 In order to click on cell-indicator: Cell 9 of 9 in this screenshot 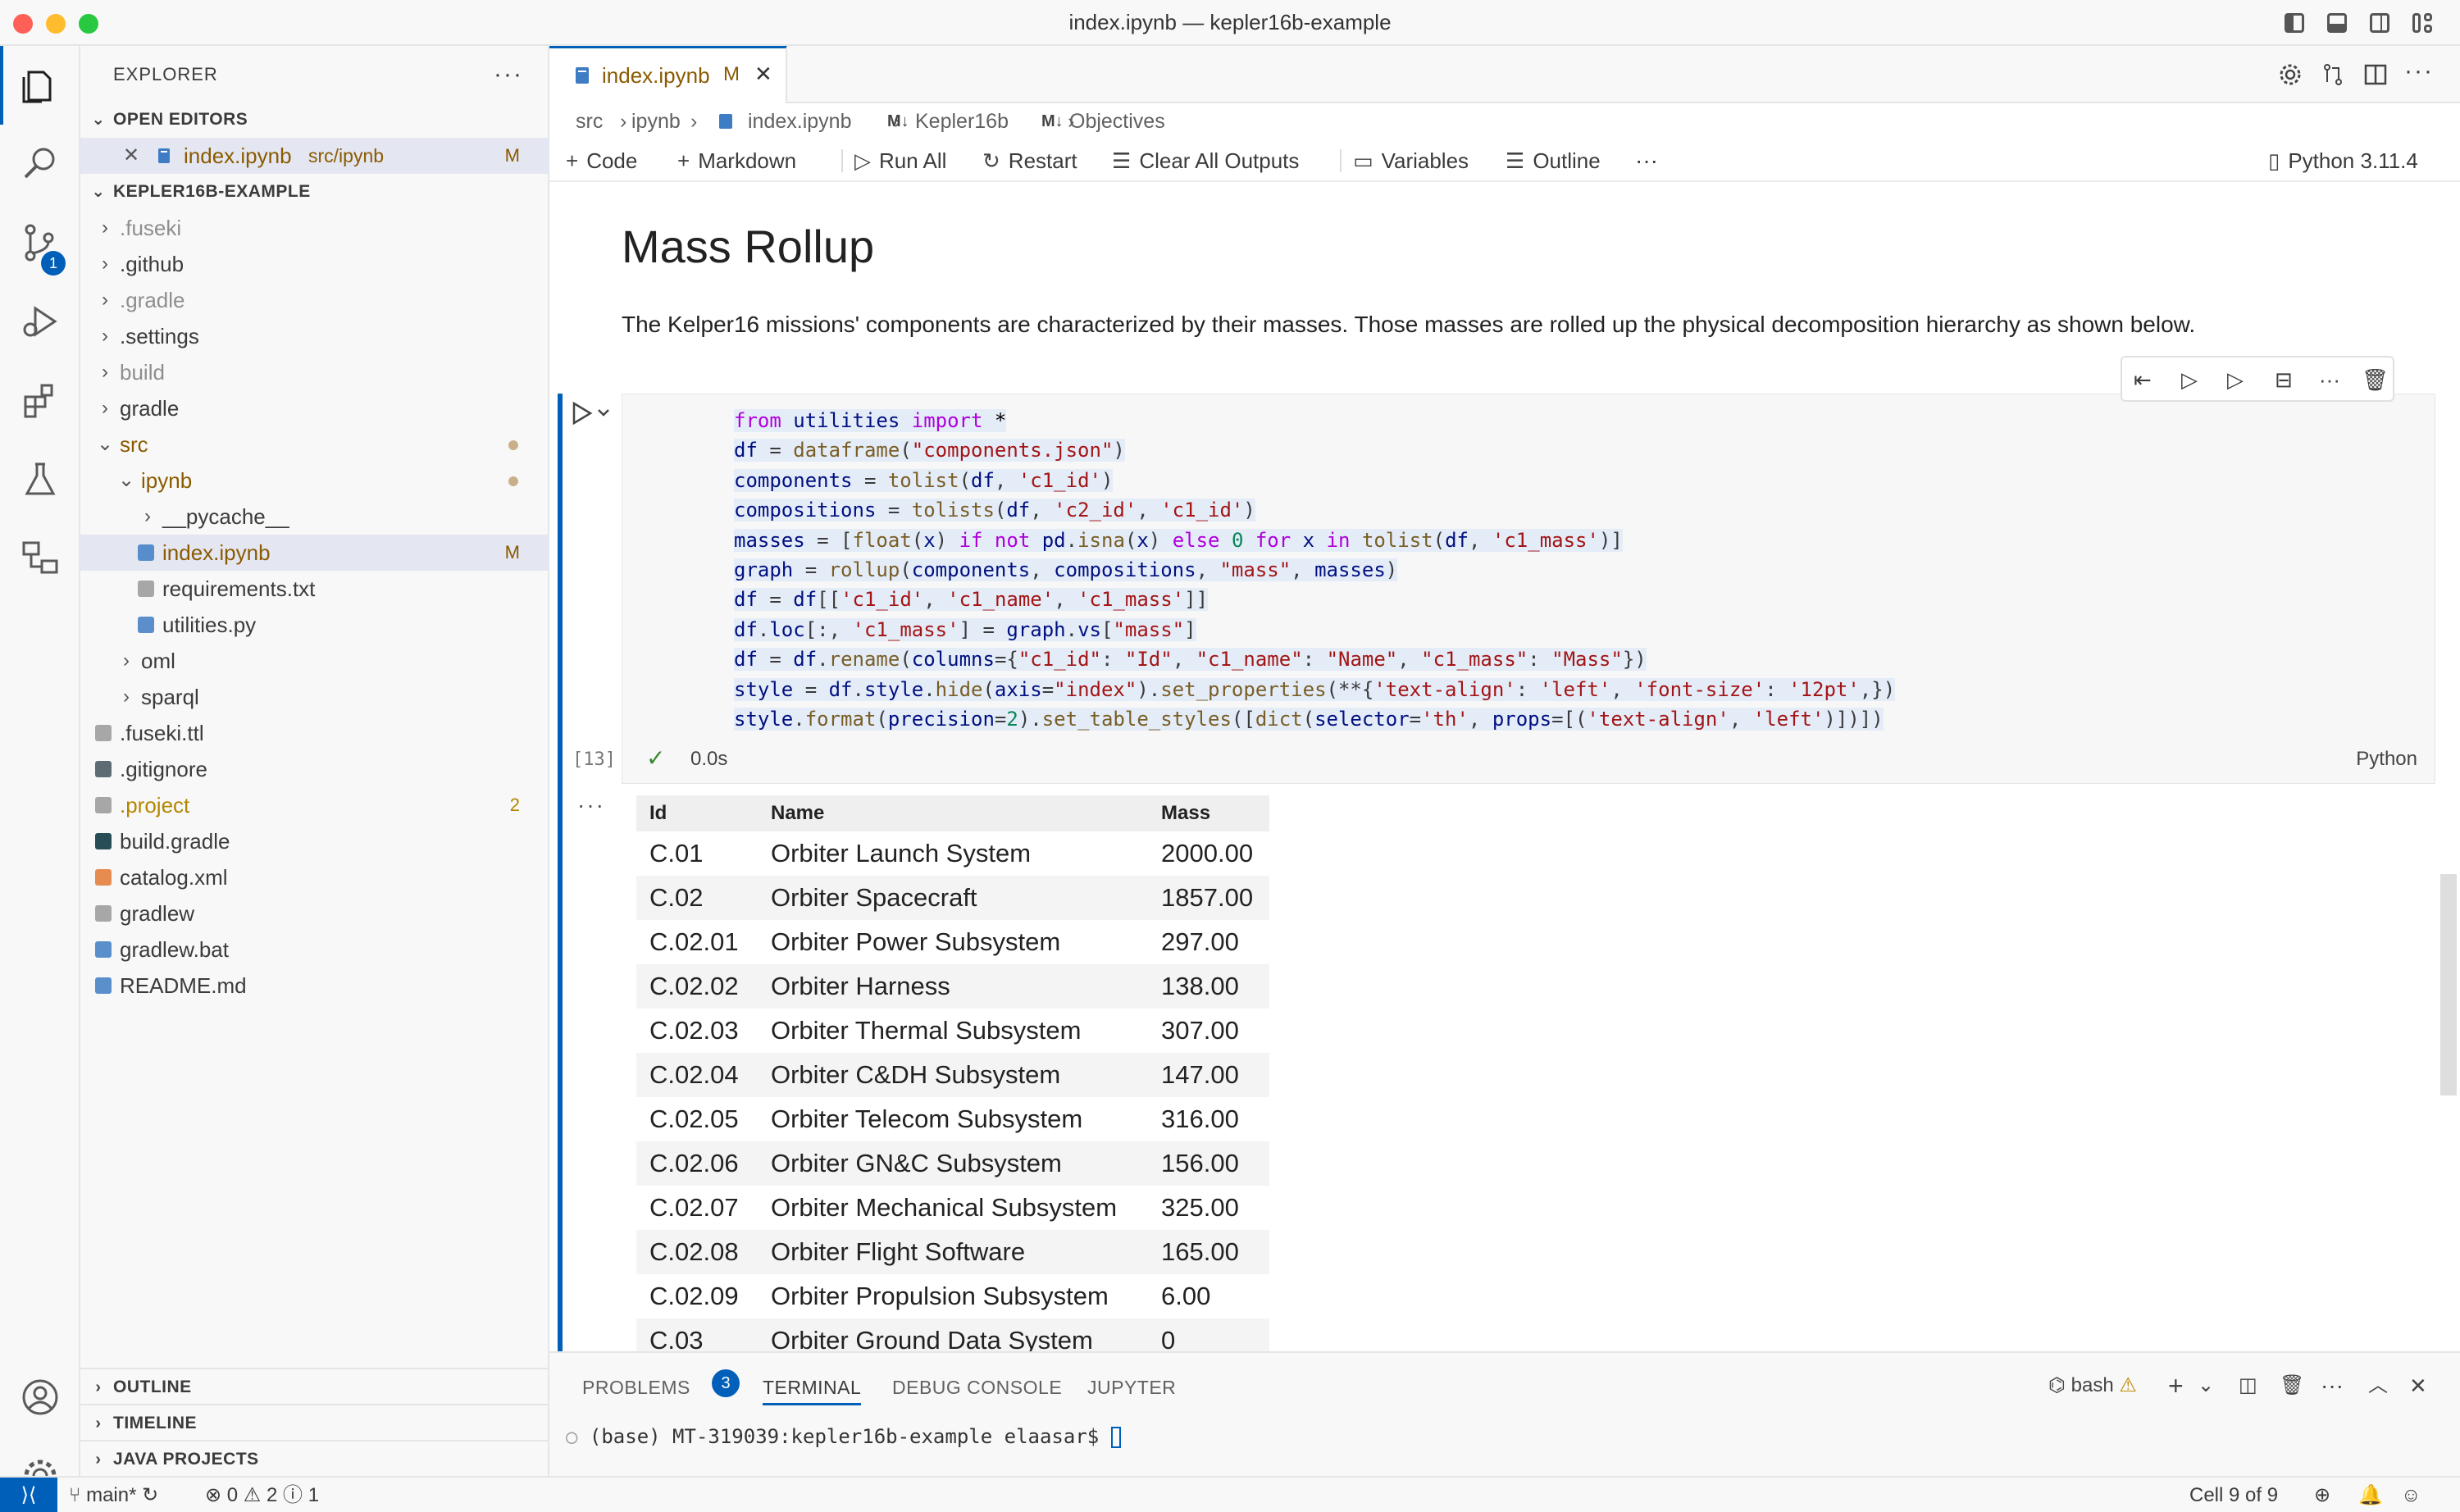, I will do `click(2233, 1495)`.